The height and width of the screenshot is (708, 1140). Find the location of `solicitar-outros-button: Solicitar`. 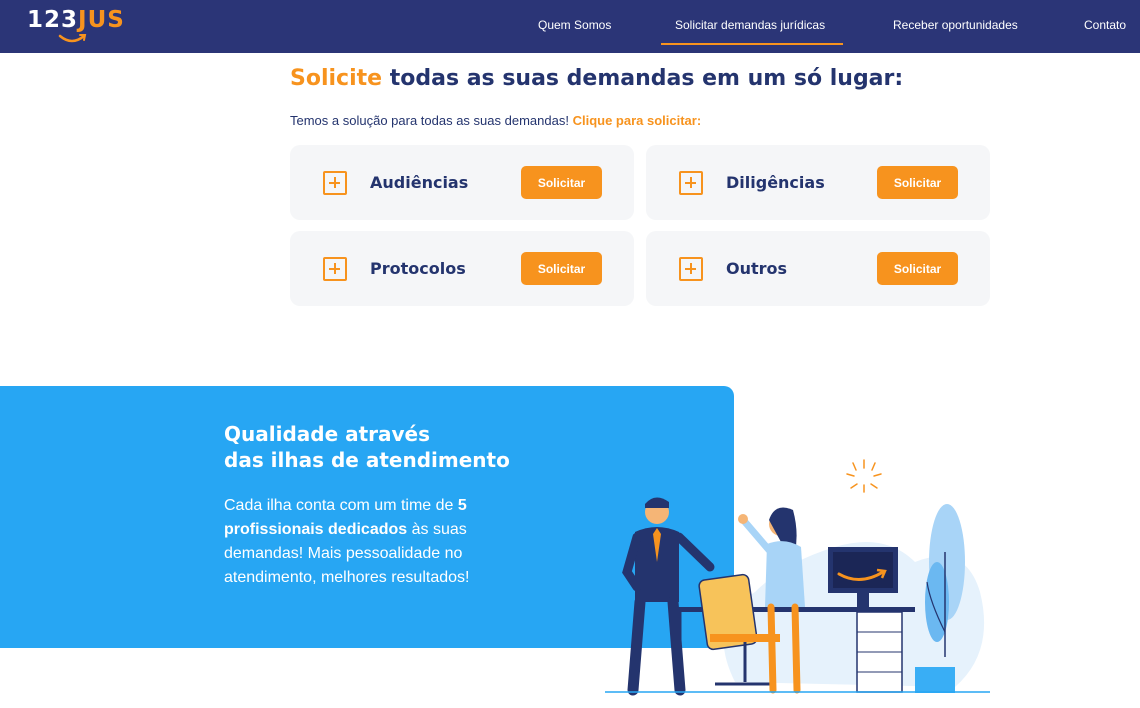

solicitar-outros-button: Solicitar is located at coordinates (917, 268).